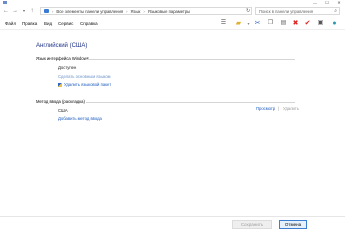  Describe the element at coordinates (48, 23) in the screenshot. I see `menu-view: Вид` at that location.